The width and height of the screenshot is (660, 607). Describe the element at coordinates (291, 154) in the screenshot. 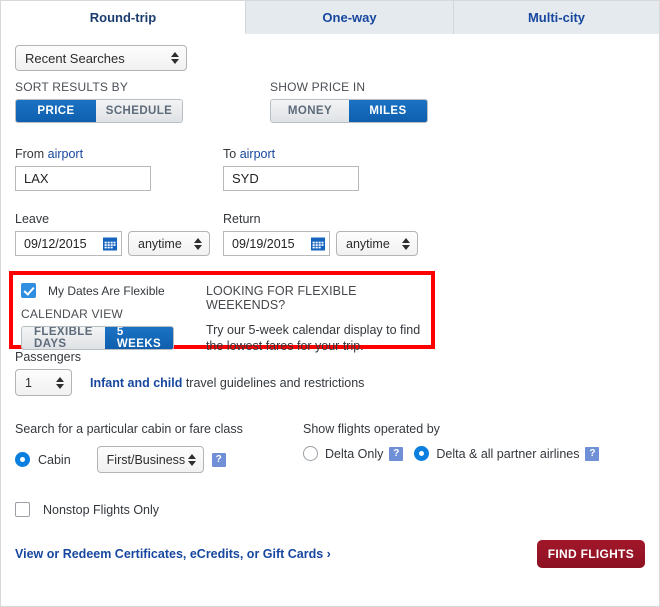

I see `to-airport-label: To airport` at that location.